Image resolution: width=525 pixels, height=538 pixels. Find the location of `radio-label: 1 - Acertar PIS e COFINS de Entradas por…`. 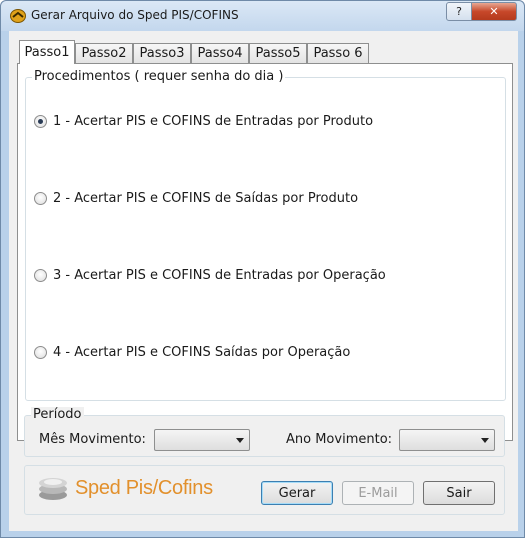

radio-label: 1 - Acertar PIS e COFINS de Entradas por… is located at coordinates (213, 121).